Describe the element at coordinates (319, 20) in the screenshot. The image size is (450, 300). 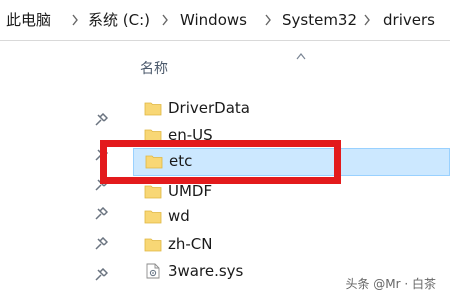
I see `breadcrumb-system32: System32` at that location.